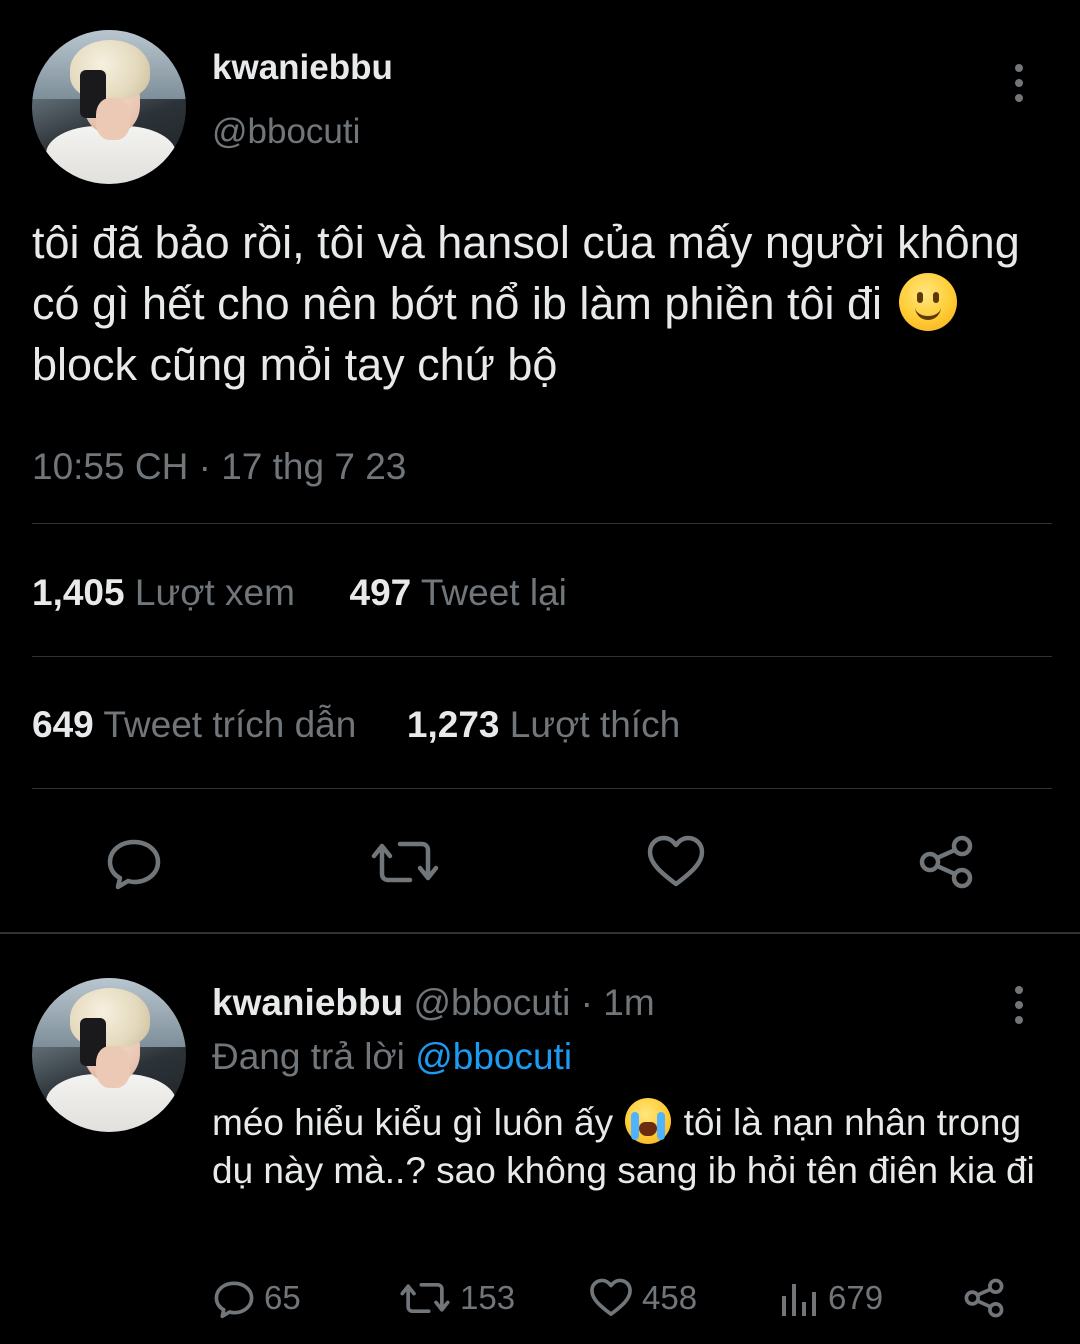 The image size is (1080, 1344). I want to click on avatar, so click(109, 107).